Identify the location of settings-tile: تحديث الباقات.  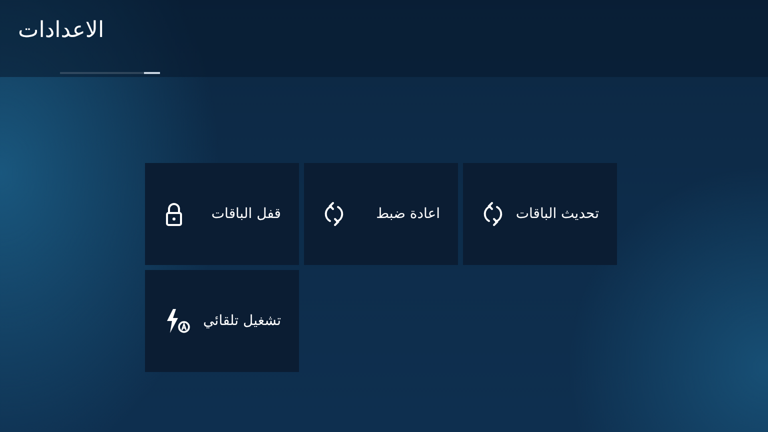
(540, 214).